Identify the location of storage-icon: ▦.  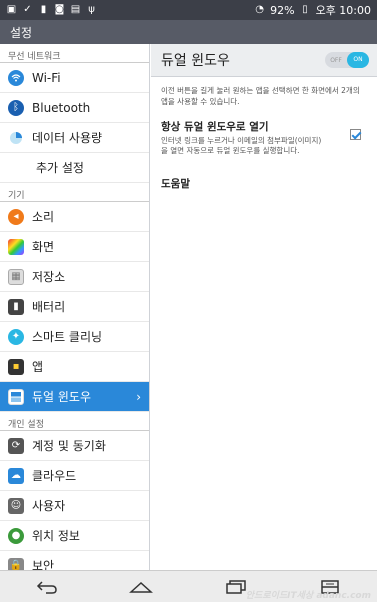
(16, 276).